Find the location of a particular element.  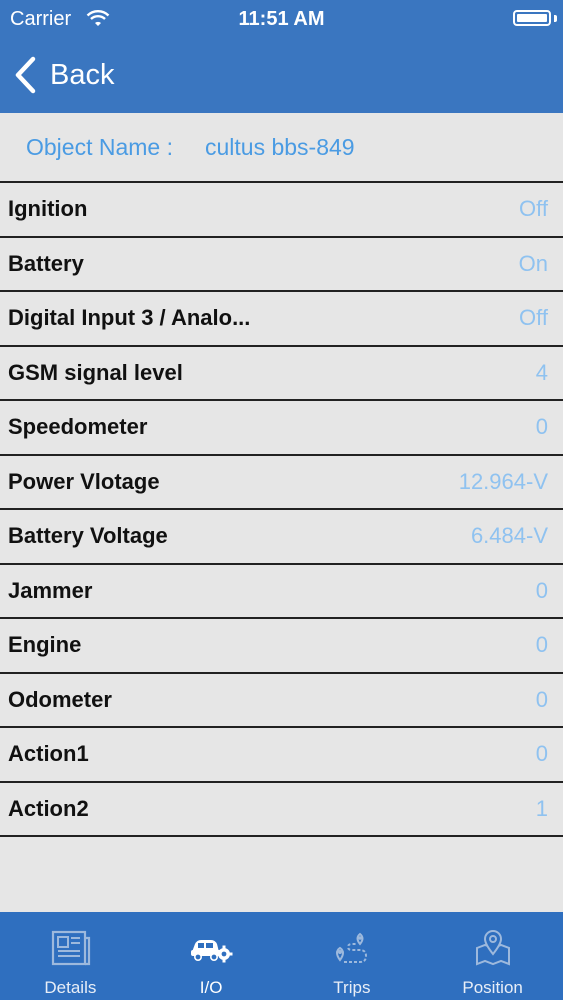

io-row-action1: Action1 0 is located at coordinates (281, 755).